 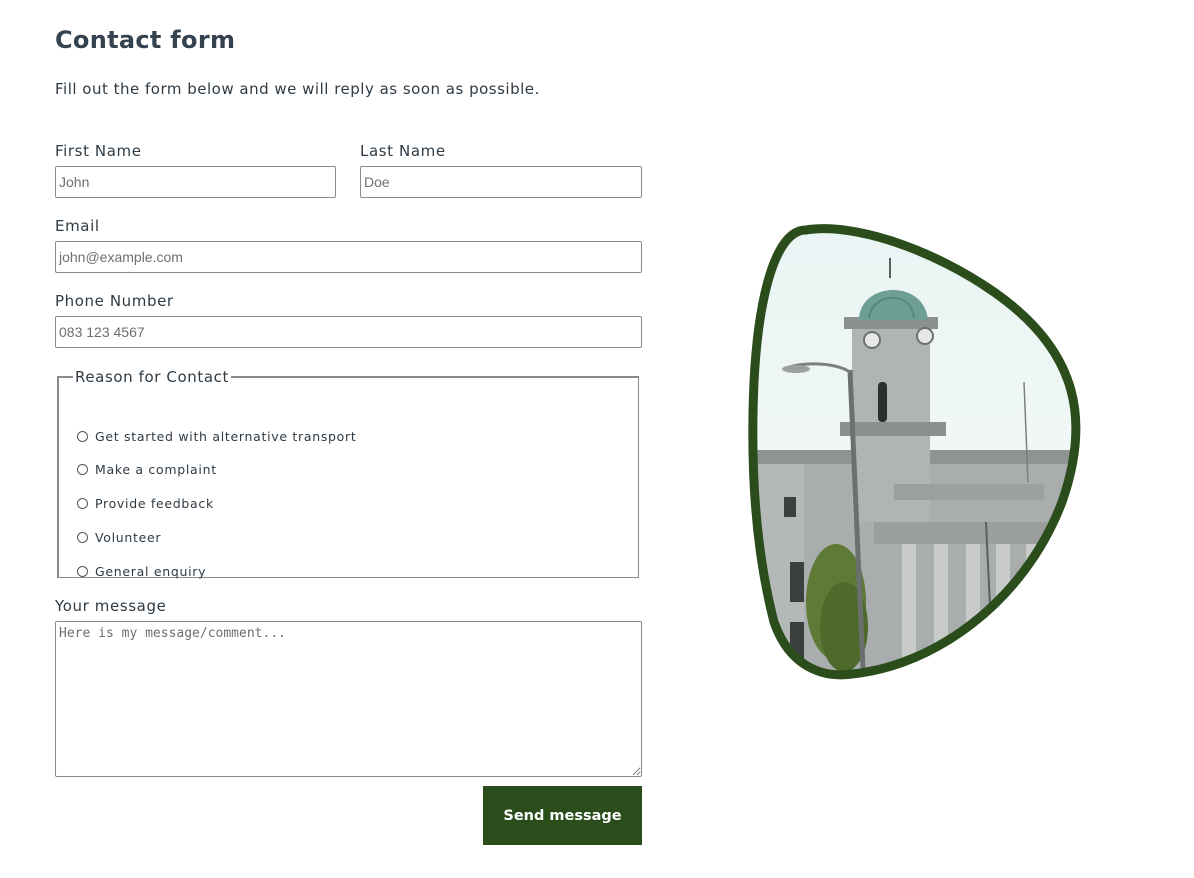 I want to click on email-input, so click(x=348, y=257).